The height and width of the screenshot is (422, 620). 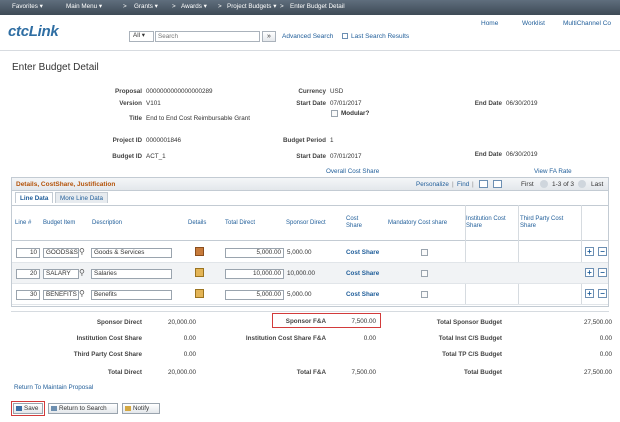 I want to click on line-number-field: 20, so click(x=28, y=274).